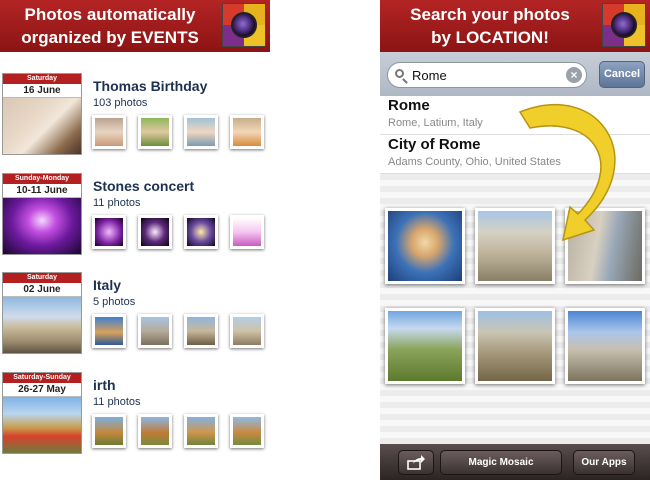 Image resolution: width=650 pixels, height=480 pixels. I want to click on search-input, so click(487, 75).